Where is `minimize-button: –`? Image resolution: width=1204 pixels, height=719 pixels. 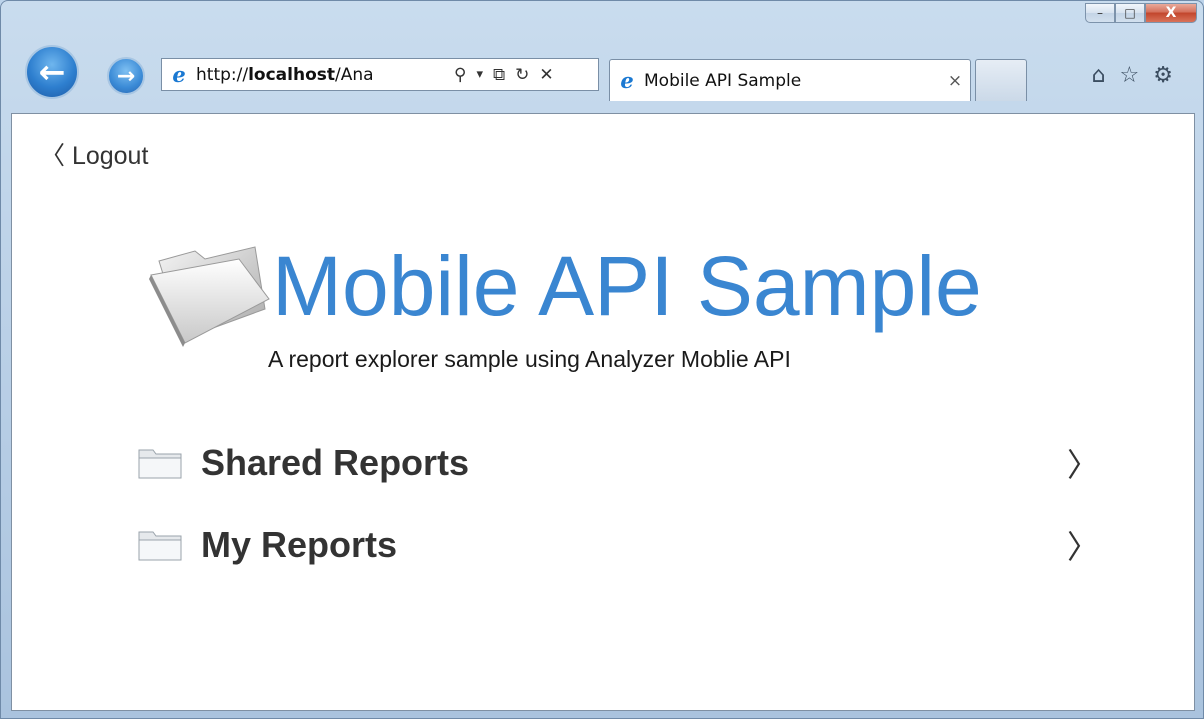 minimize-button: – is located at coordinates (1100, 13).